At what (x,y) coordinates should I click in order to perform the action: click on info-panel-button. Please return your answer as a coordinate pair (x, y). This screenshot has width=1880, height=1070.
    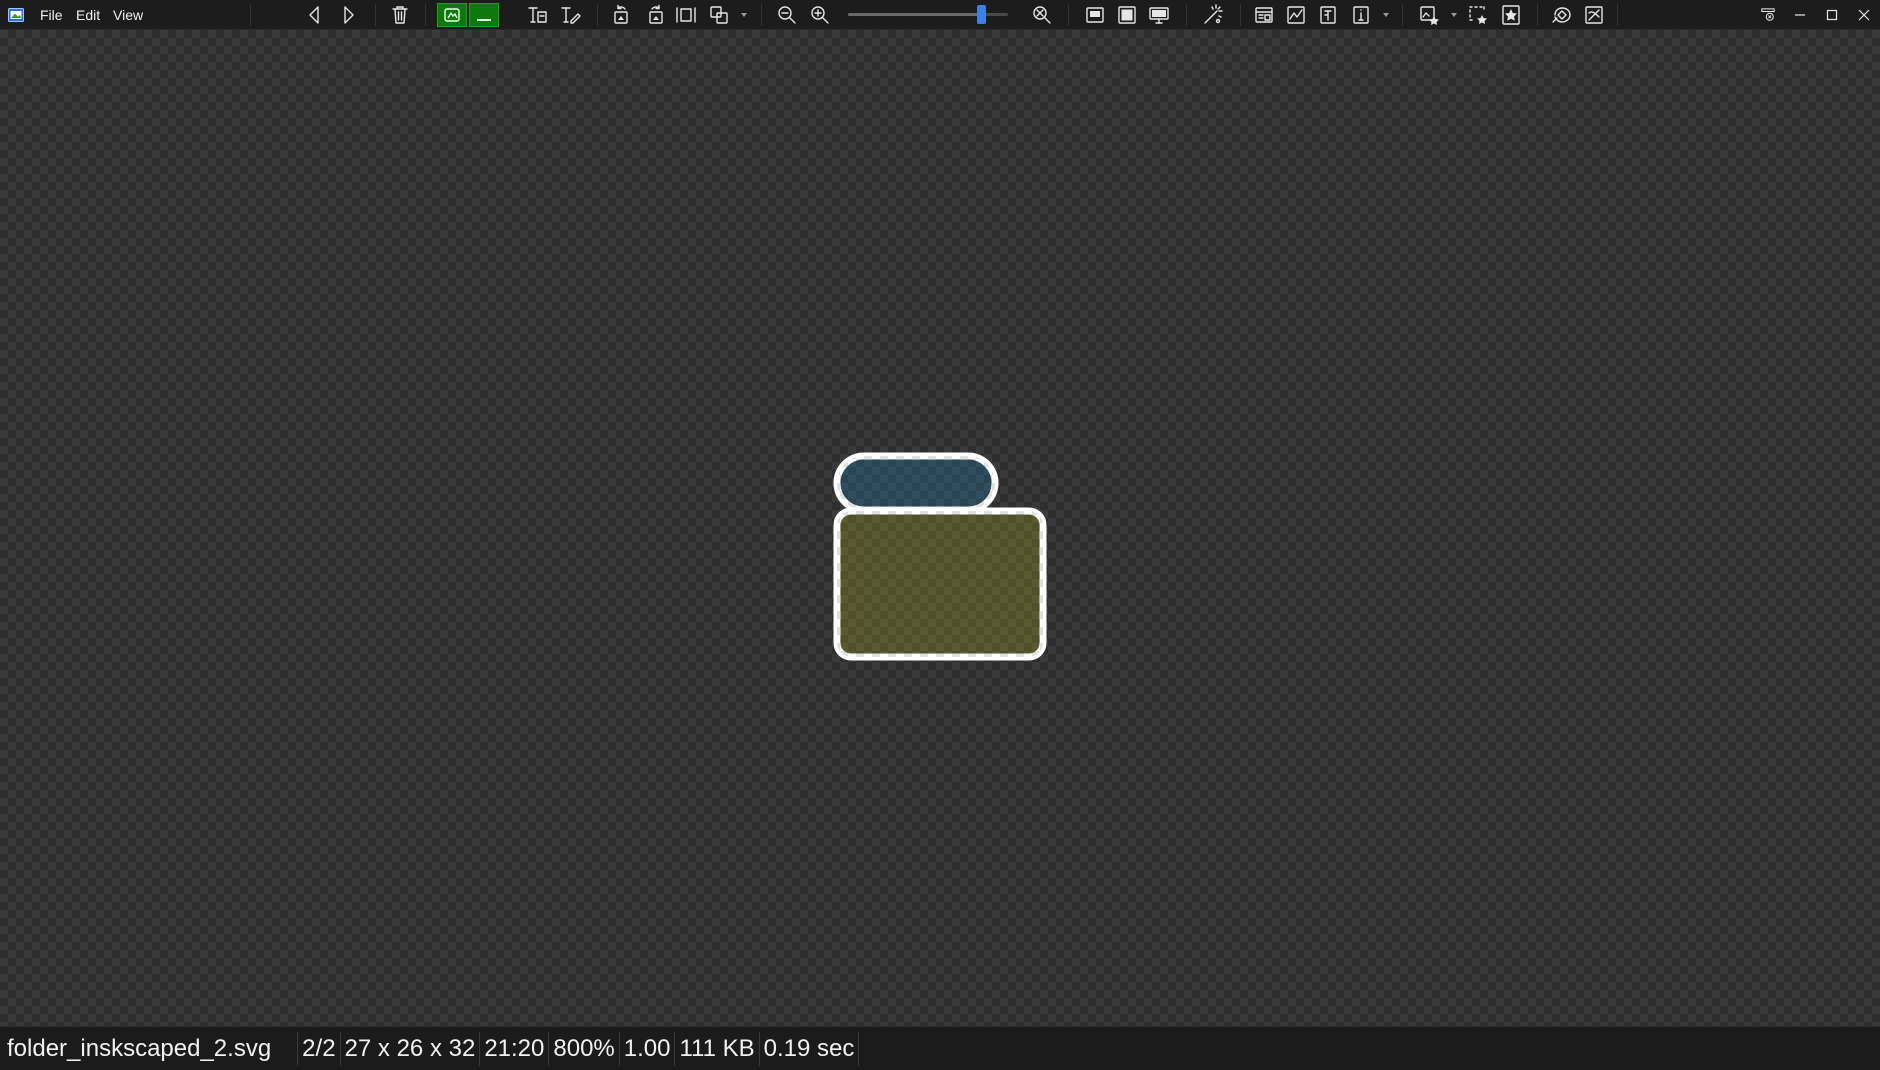
    Looking at the image, I should click on (1264, 15).